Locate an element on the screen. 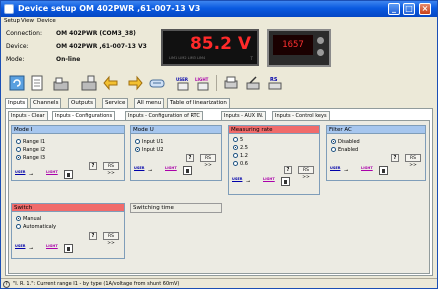 The height and width of the screenshot is (289, 438). menu-bar: Setup View Device is located at coordinates (219, 21).